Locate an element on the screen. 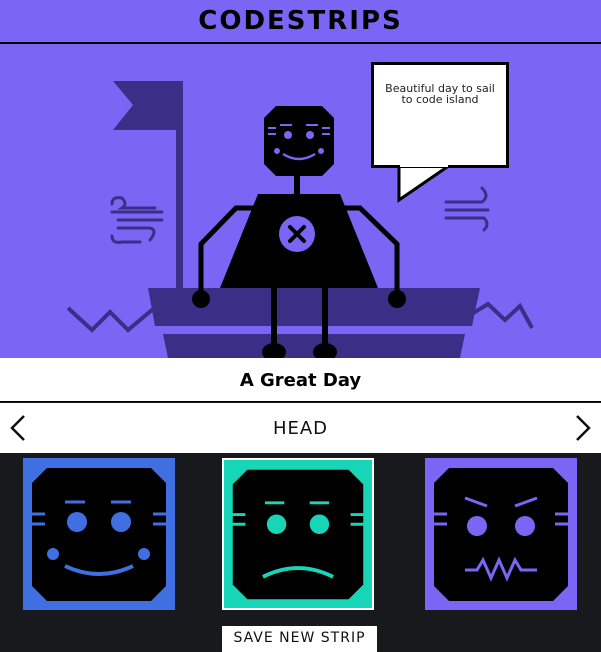 This screenshot has width=601, height=652. app-title: CODESTRIPS is located at coordinates (300, 21).